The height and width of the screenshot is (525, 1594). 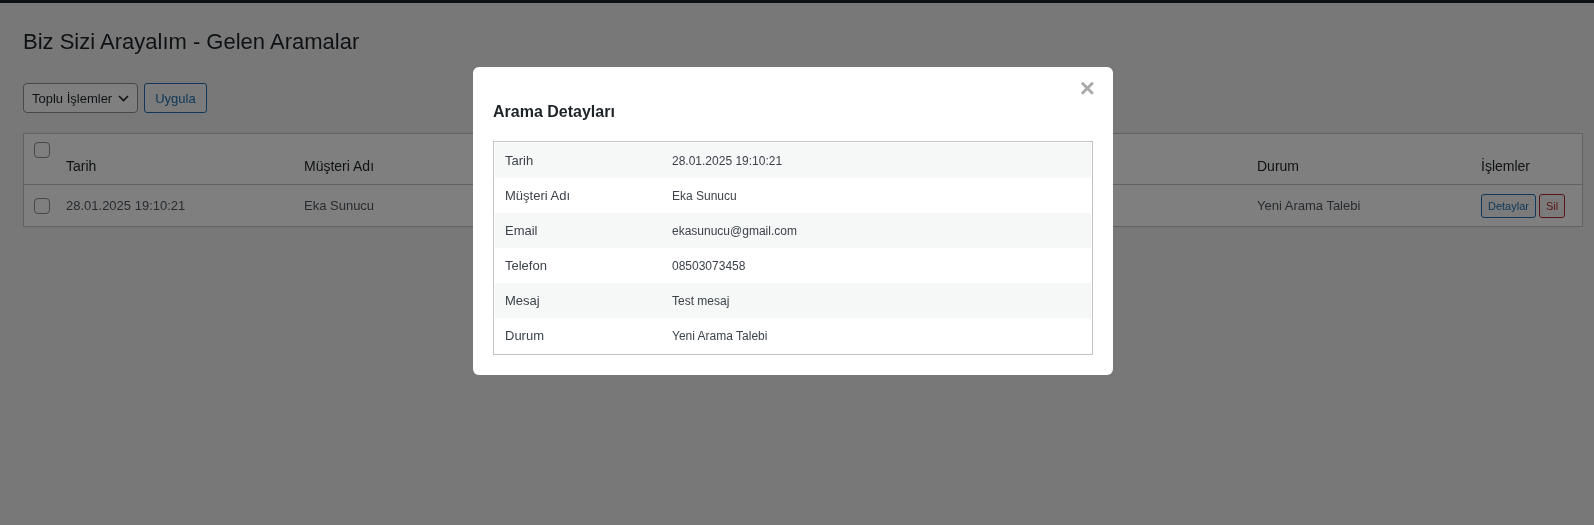 What do you see at coordinates (709, 265) in the screenshot?
I see `field-value: 08503073458` at bounding box center [709, 265].